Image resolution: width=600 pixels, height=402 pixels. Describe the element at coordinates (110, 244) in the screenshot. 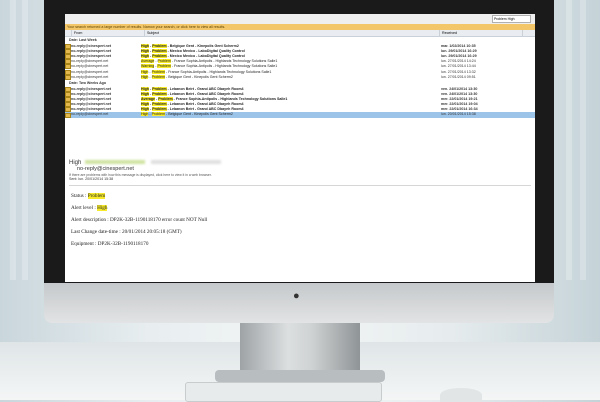

I see `equipment-line: Equipment : DP2K-32B-1190118170` at that location.